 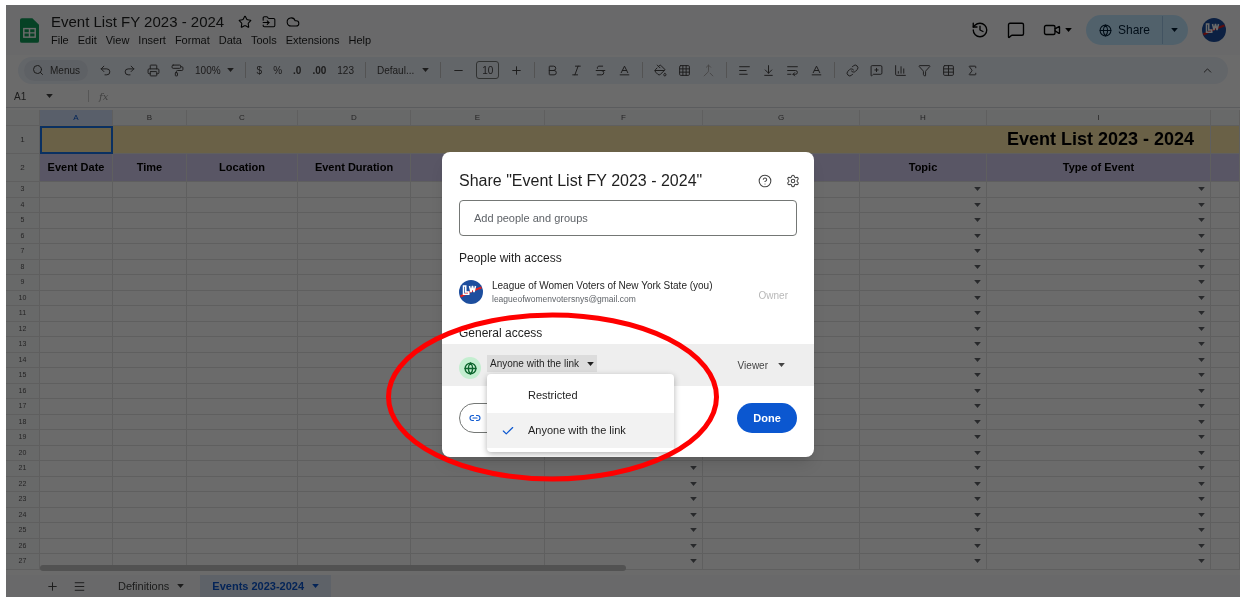 I want to click on paint-format-icon, so click(x=177, y=70).